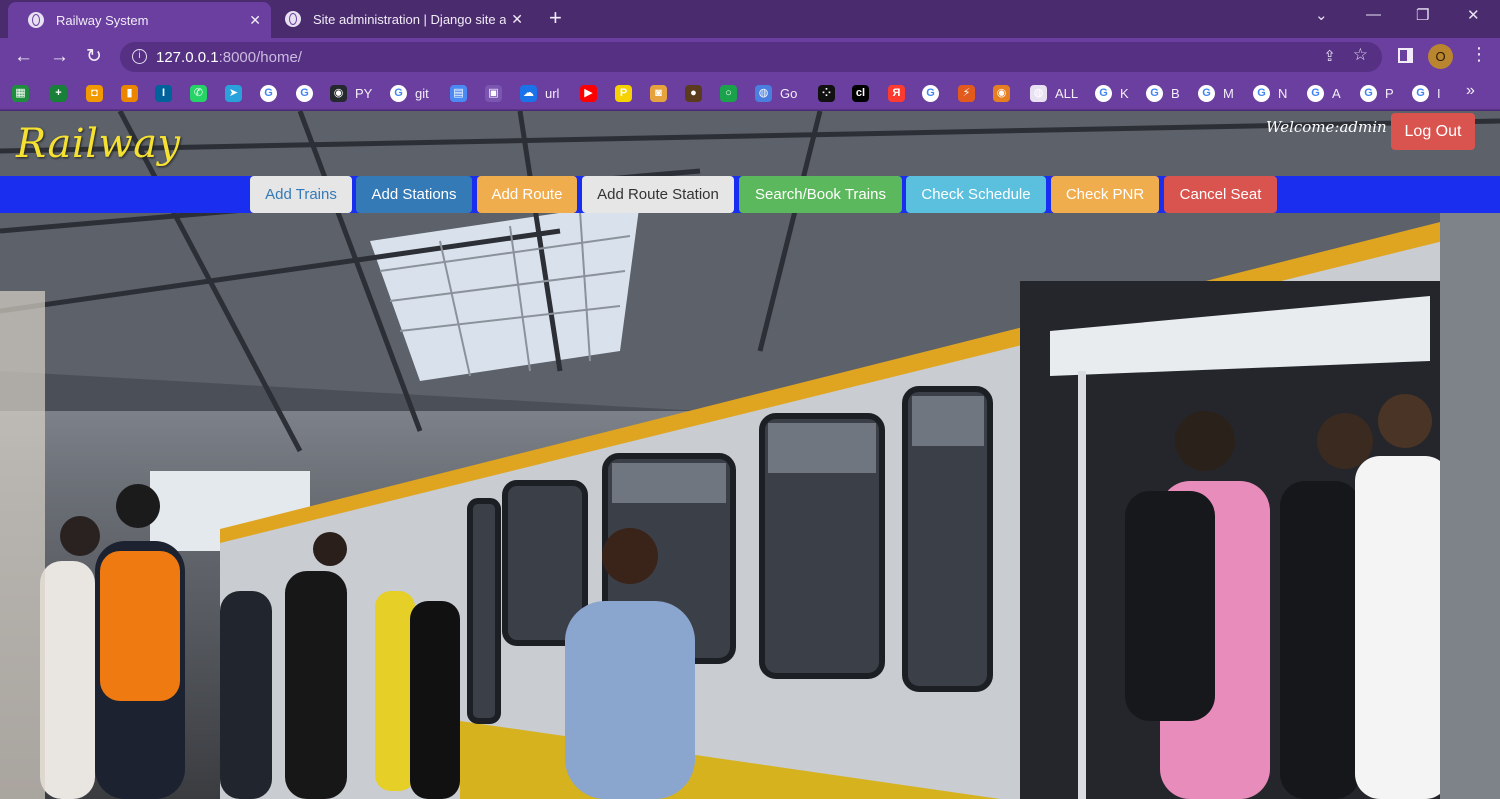 The height and width of the screenshot is (799, 1500). I want to click on doc-icon: ▤, so click(458, 93).